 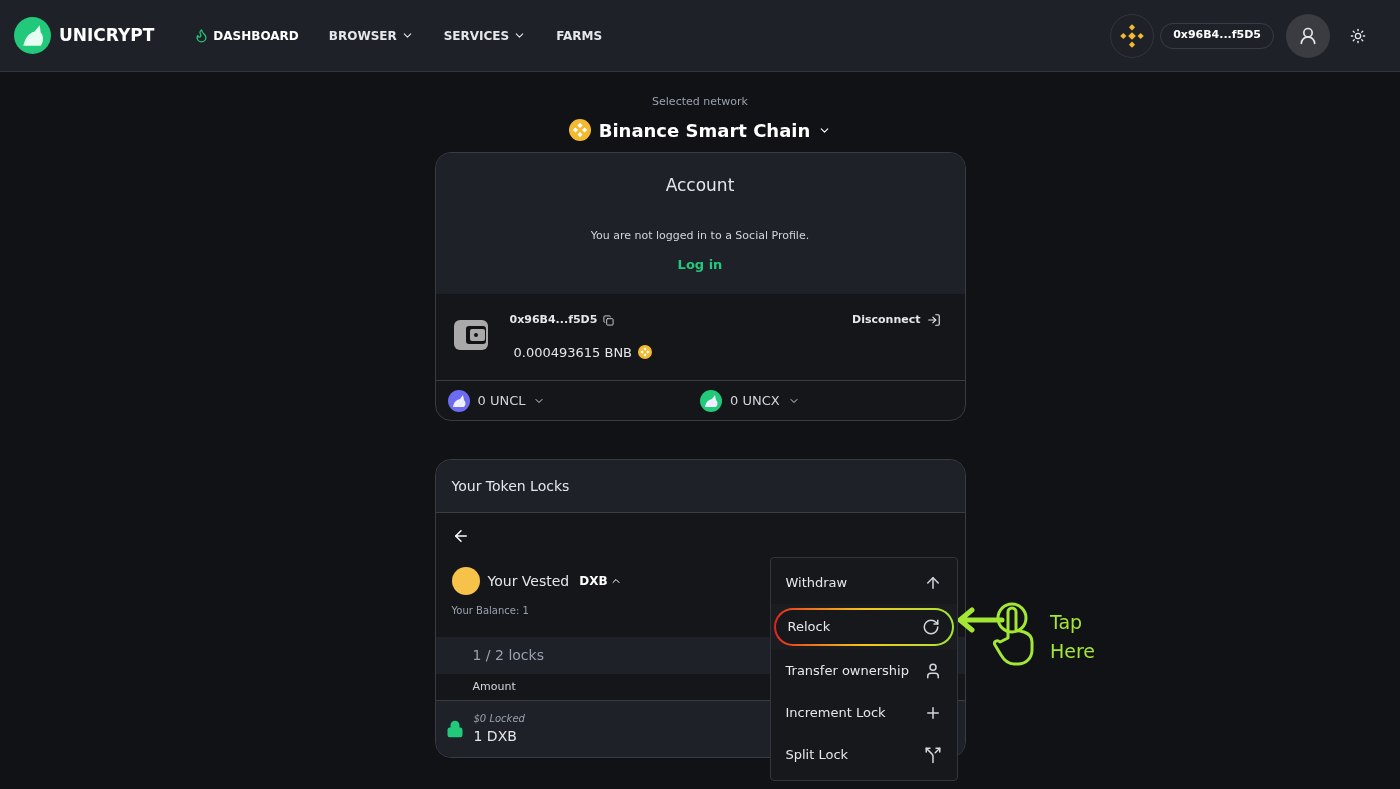 I want to click on login-link: Log in, so click(x=700, y=264).